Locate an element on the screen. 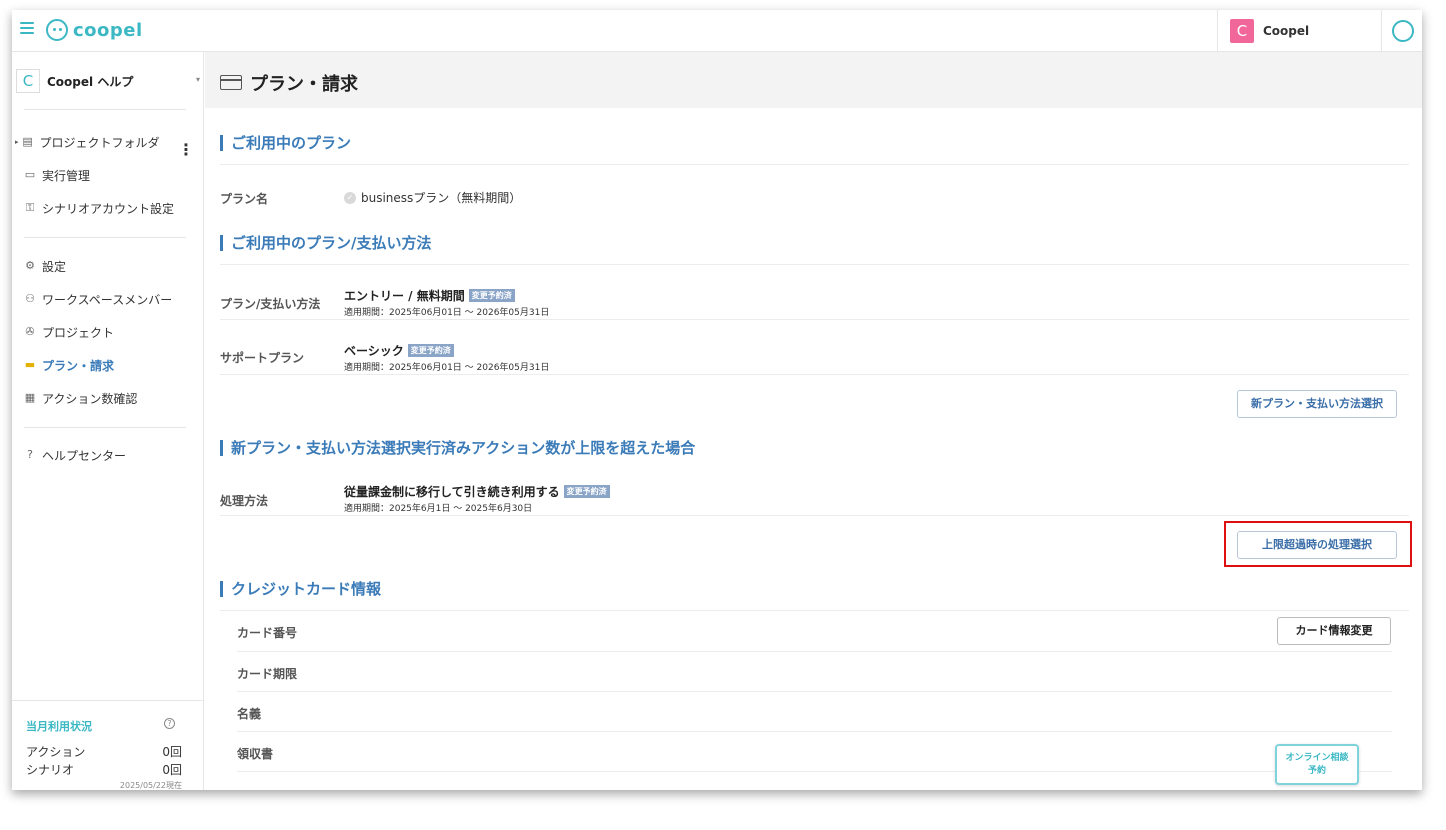 This screenshot has width=1446, height=830. section-title-overage: 新プラン・支払い方法選択実行済みアクション数が上限を超えた場合 is located at coordinates (457, 448).